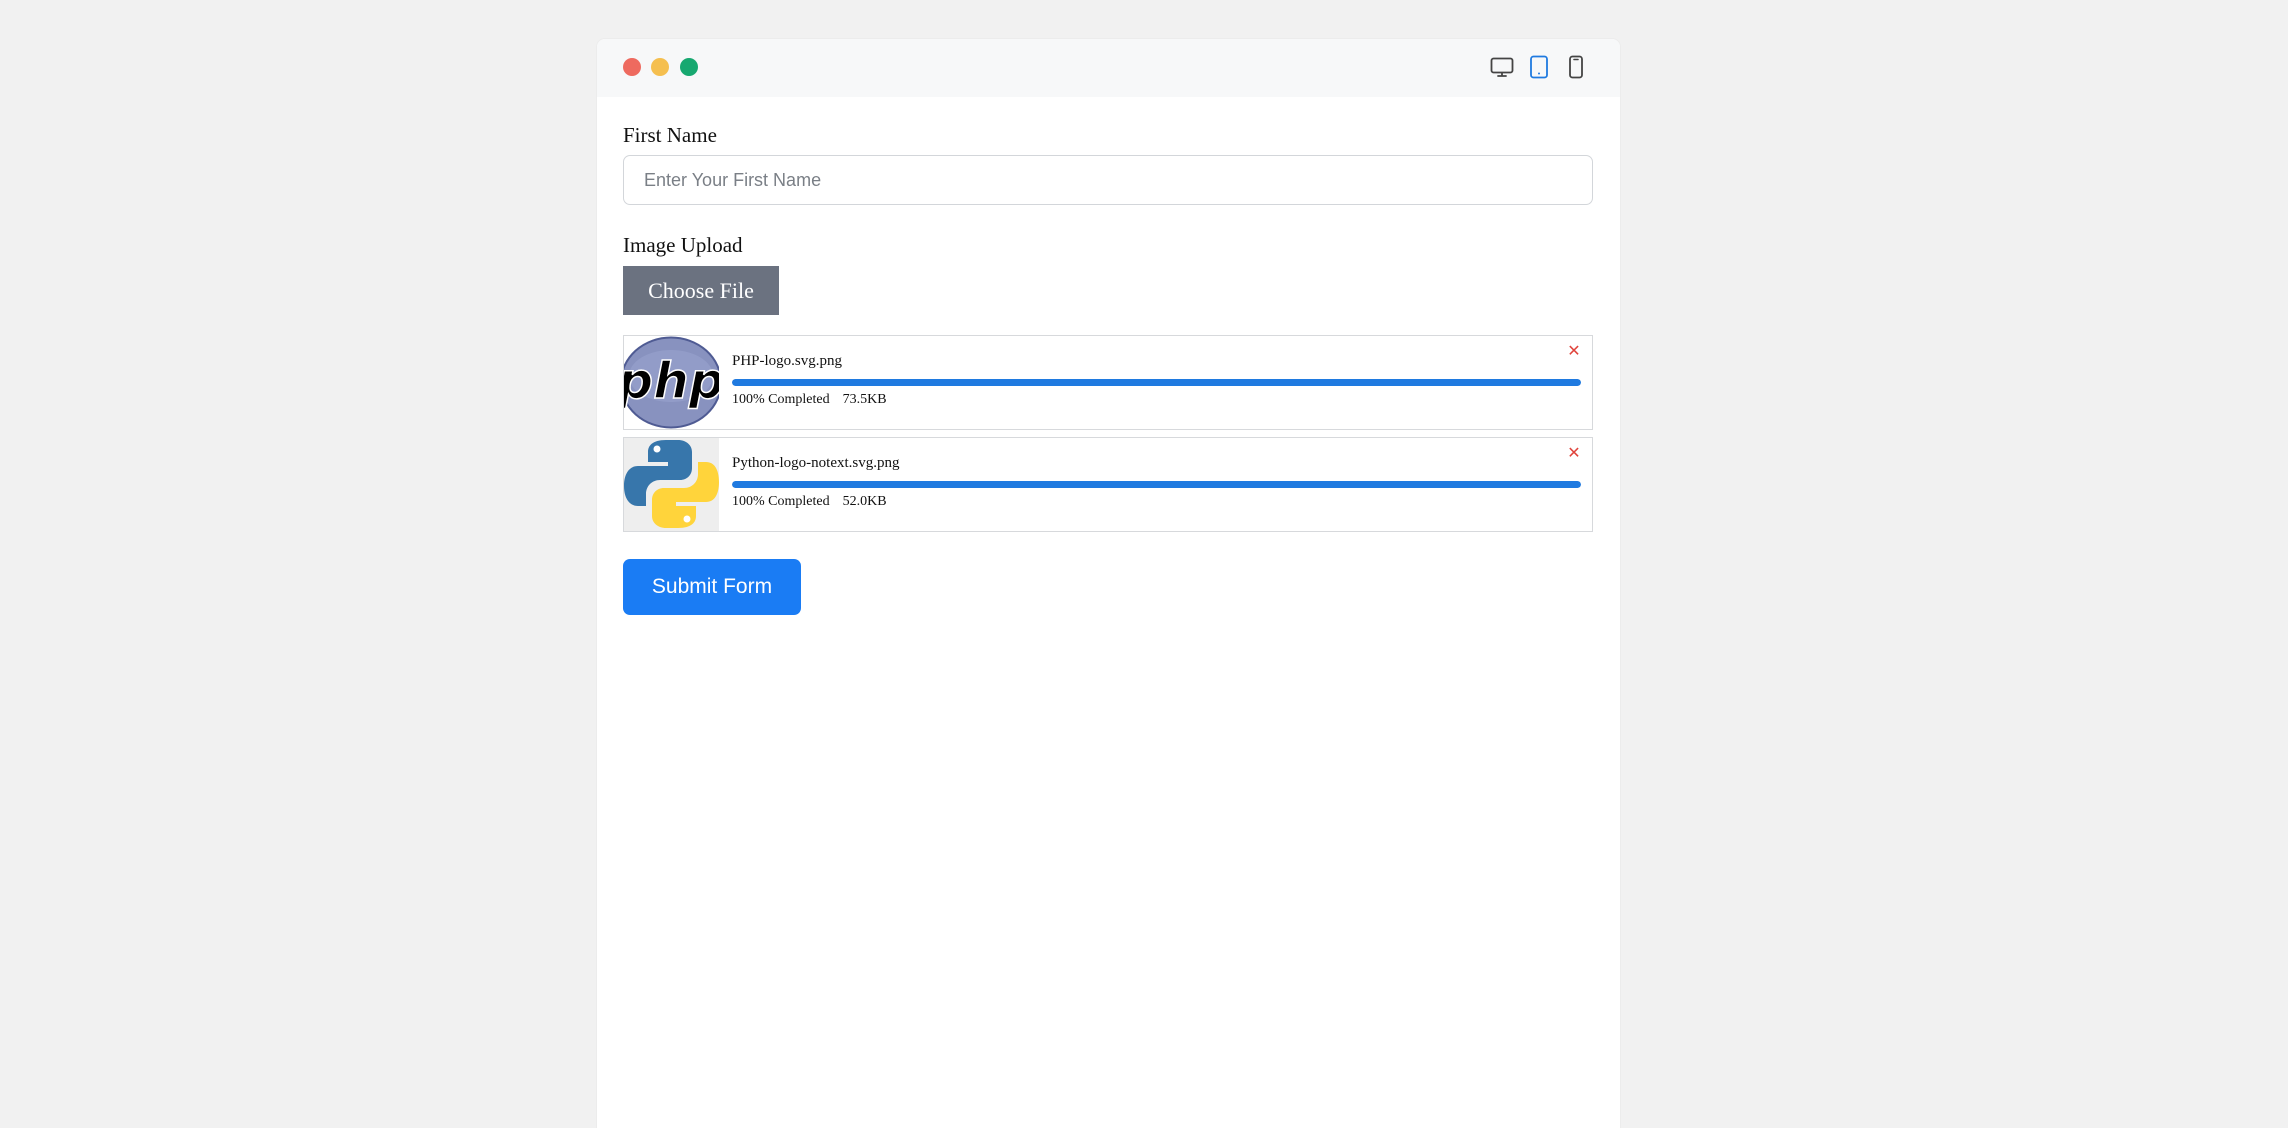 This screenshot has height=1128, width=2288. I want to click on choose-file-button: Choose File, so click(701, 290).